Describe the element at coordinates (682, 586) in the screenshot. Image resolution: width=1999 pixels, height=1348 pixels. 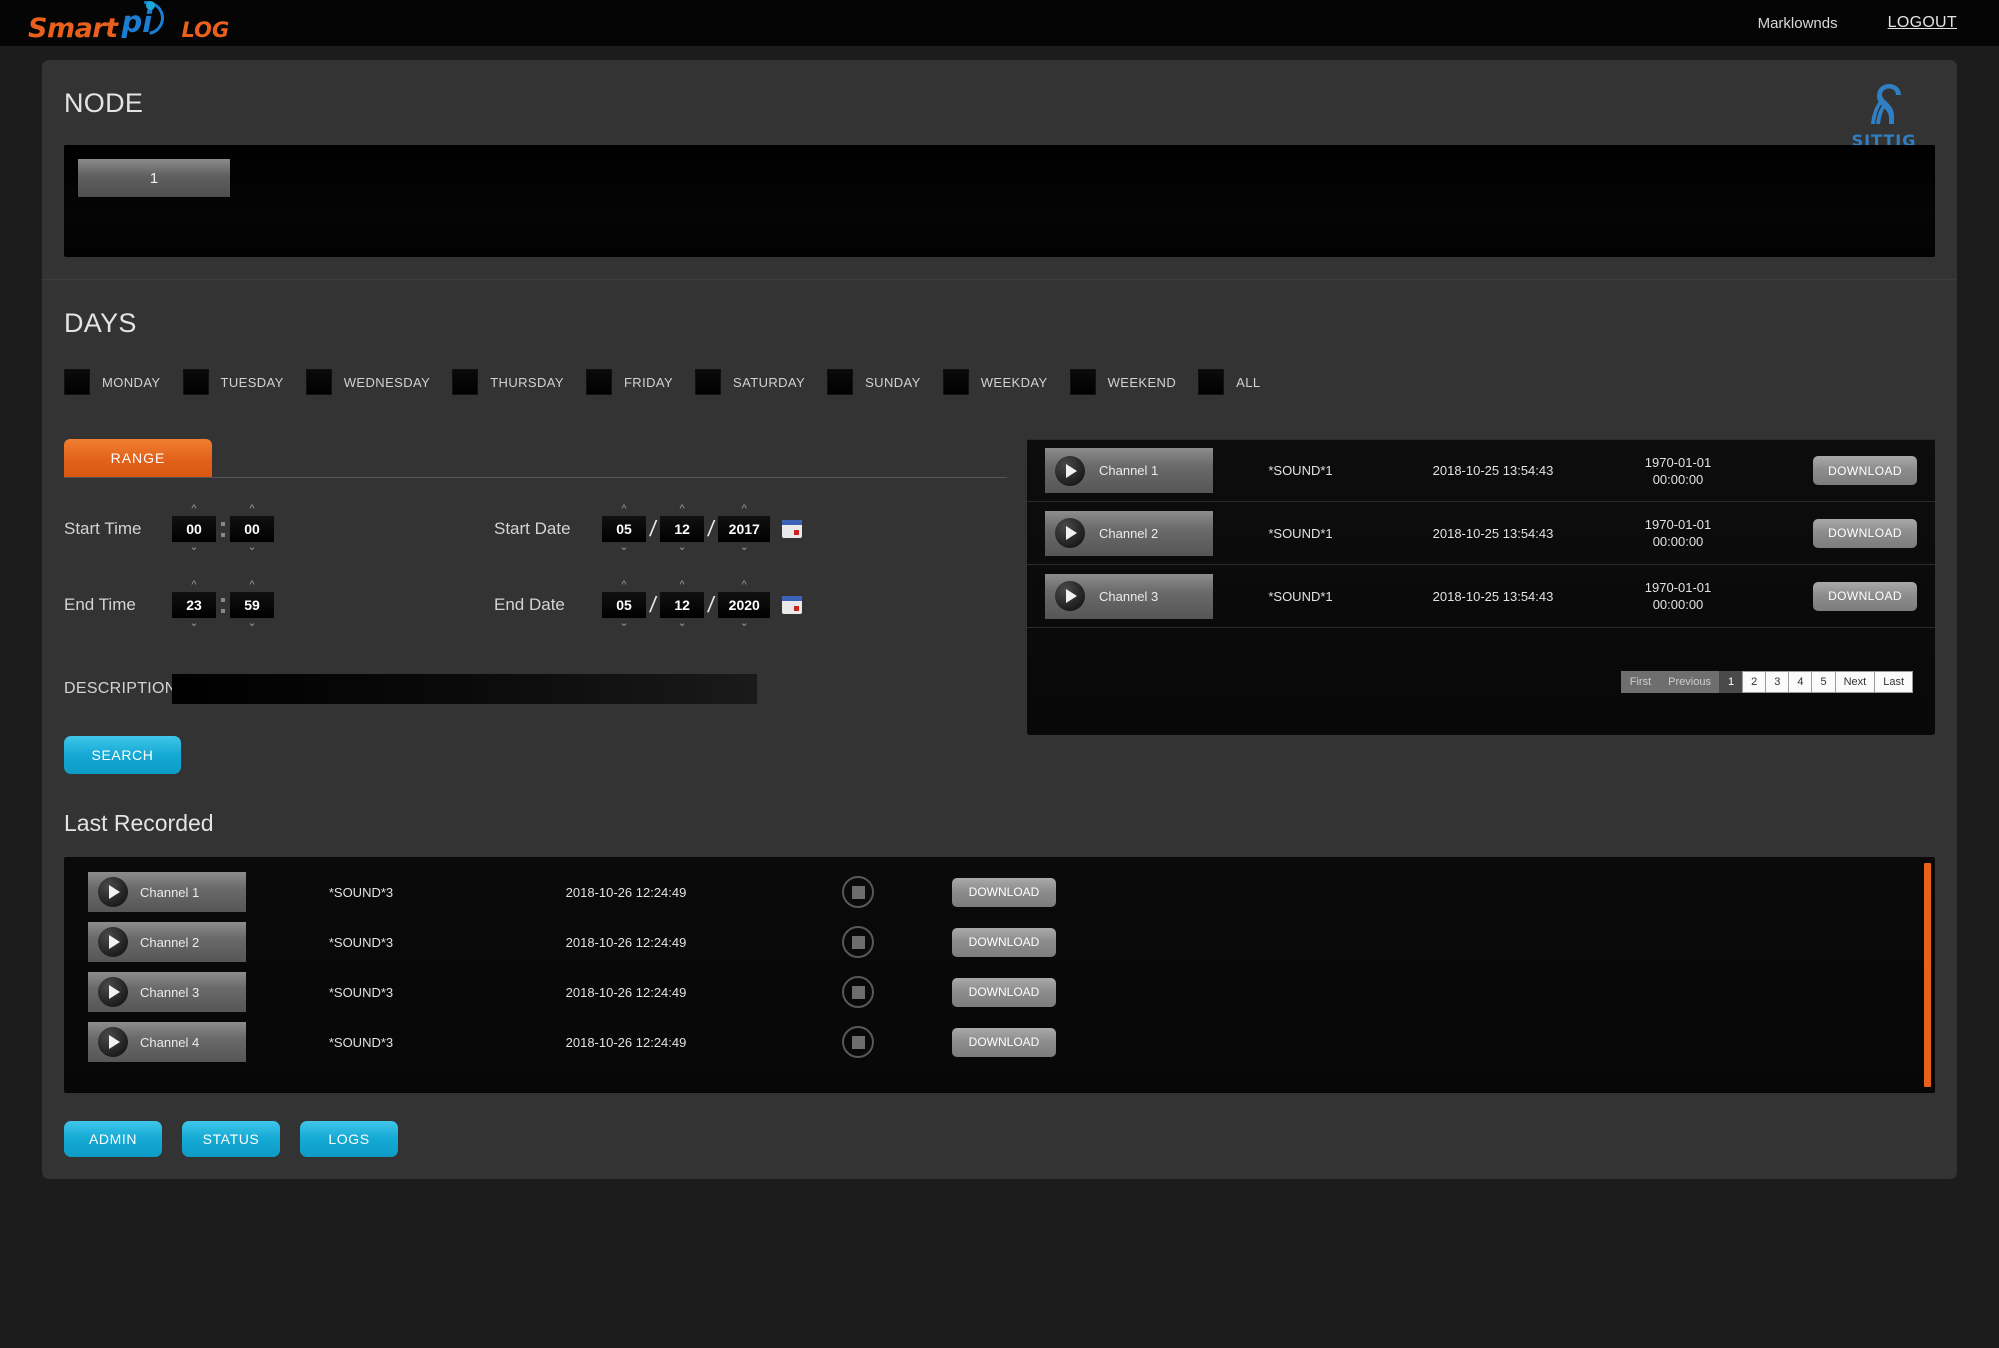
I see `end-month-up-icon: ^` at that location.